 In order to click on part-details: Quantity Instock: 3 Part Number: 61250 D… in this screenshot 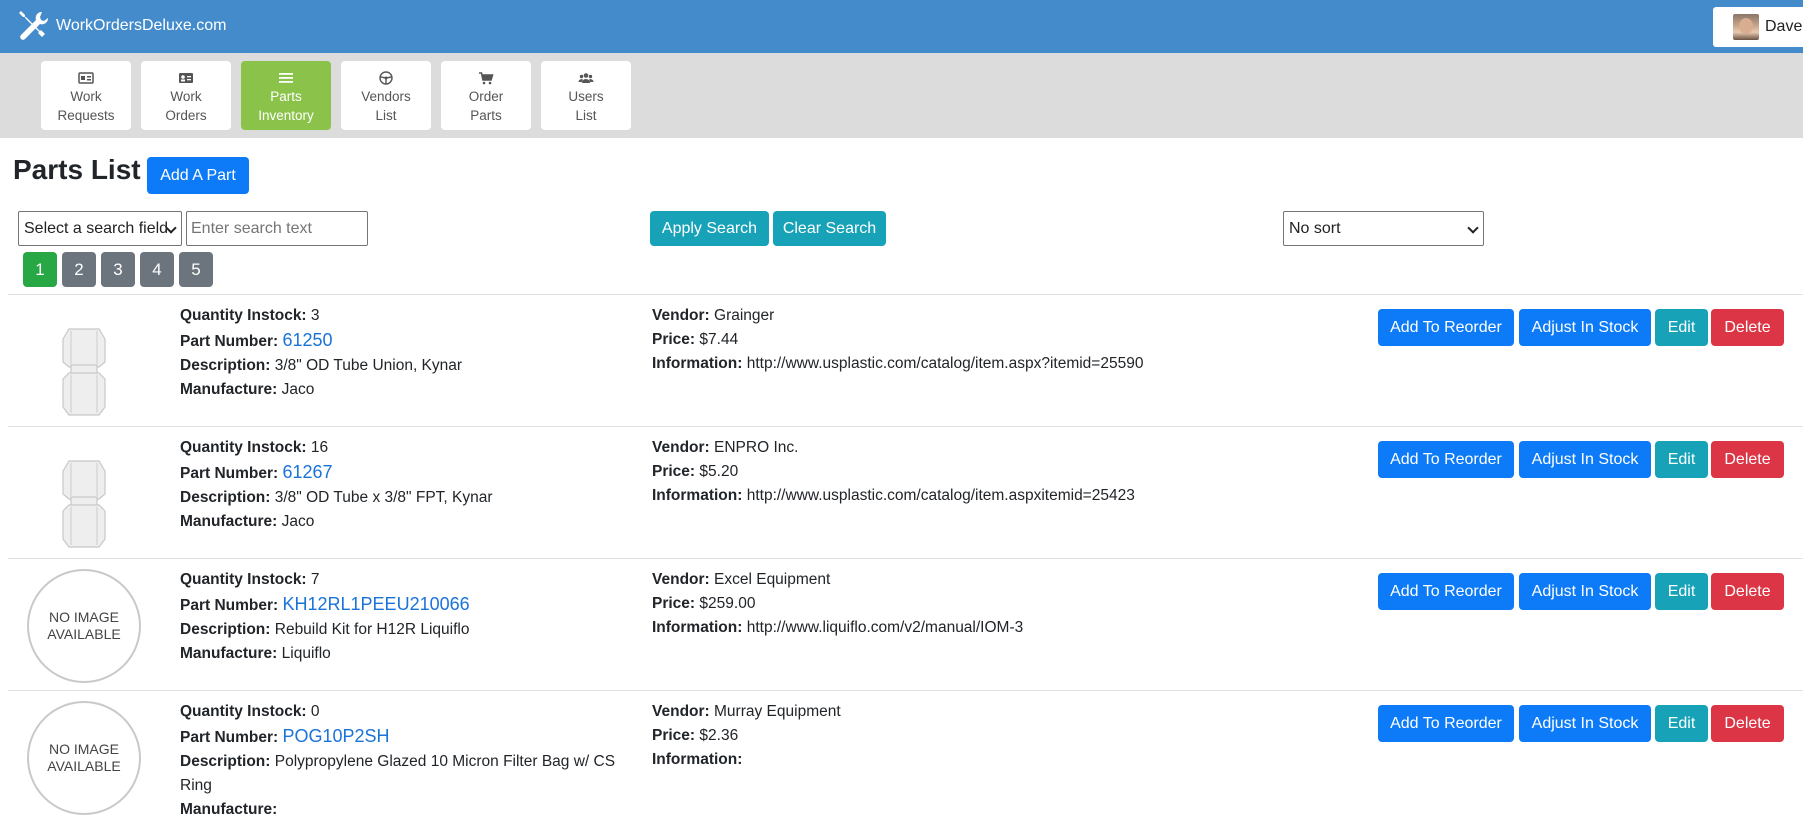, I will do `click(410, 353)`.